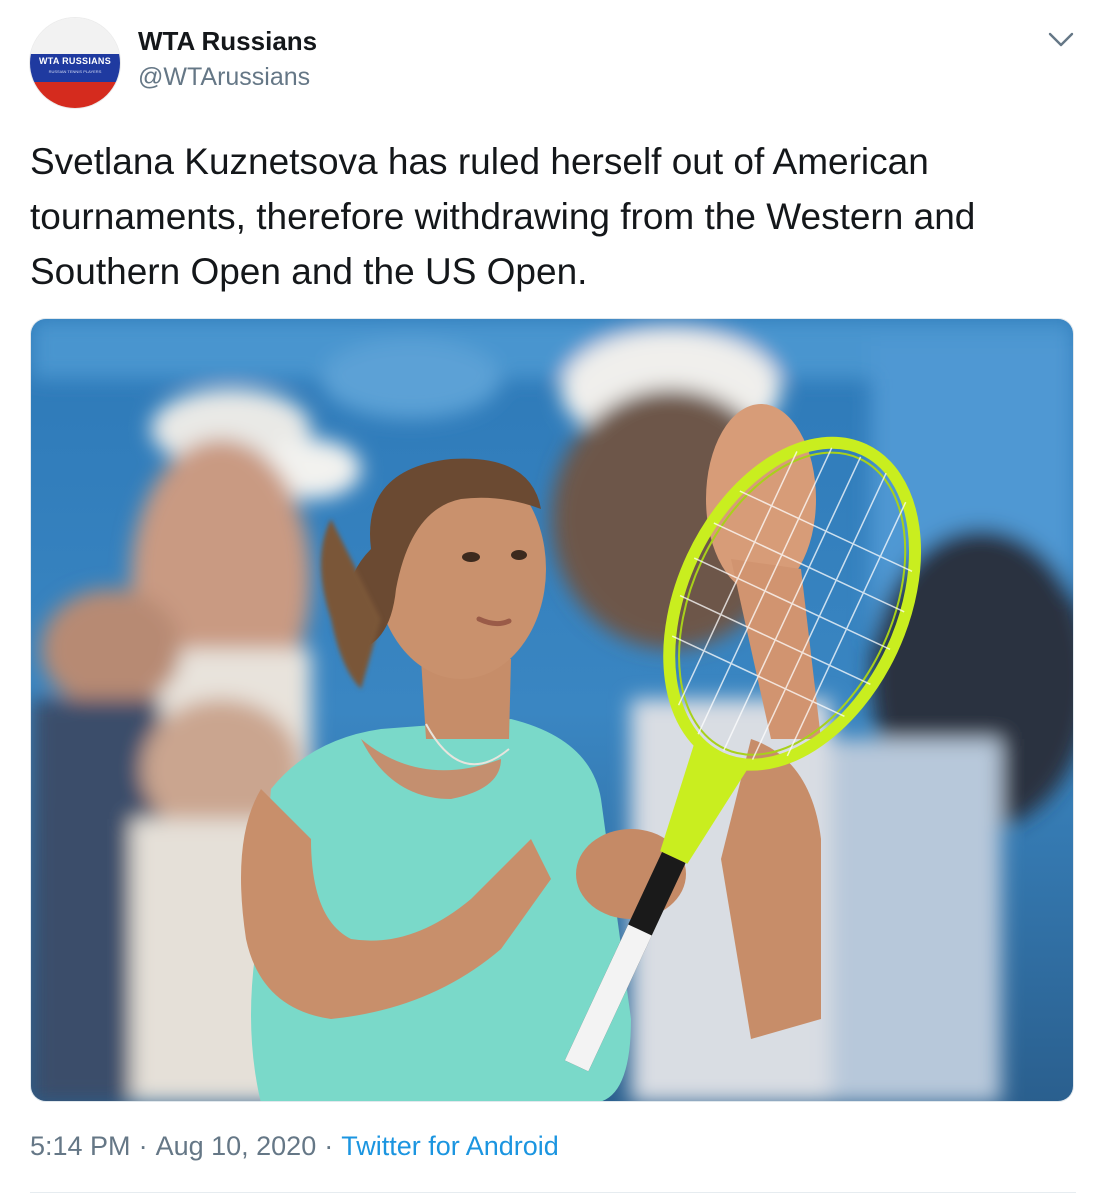 This screenshot has width=1106, height=1200. What do you see at coordinates (75, 71) in the screenshot?
I see `avatar-logo-subtext: RUSSIAN TENNIS PLAYERS` at bounding box center [75, 71].